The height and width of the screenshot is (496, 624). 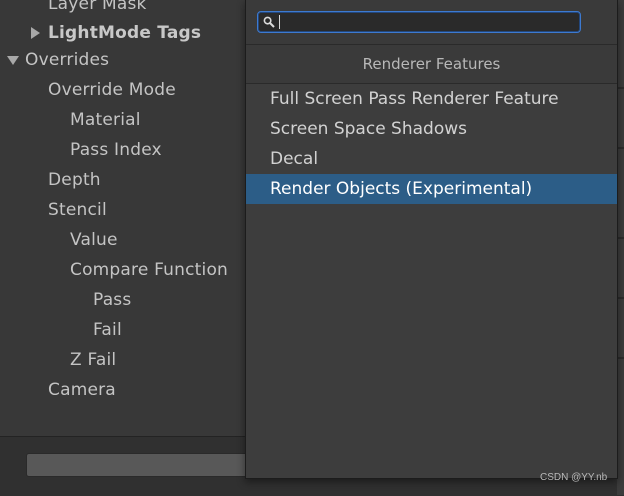 What do you see at coordinates (35, 33) in the screenshot?
I see `lightmode-tags-expand-icon` at bounding box center [35, 33].